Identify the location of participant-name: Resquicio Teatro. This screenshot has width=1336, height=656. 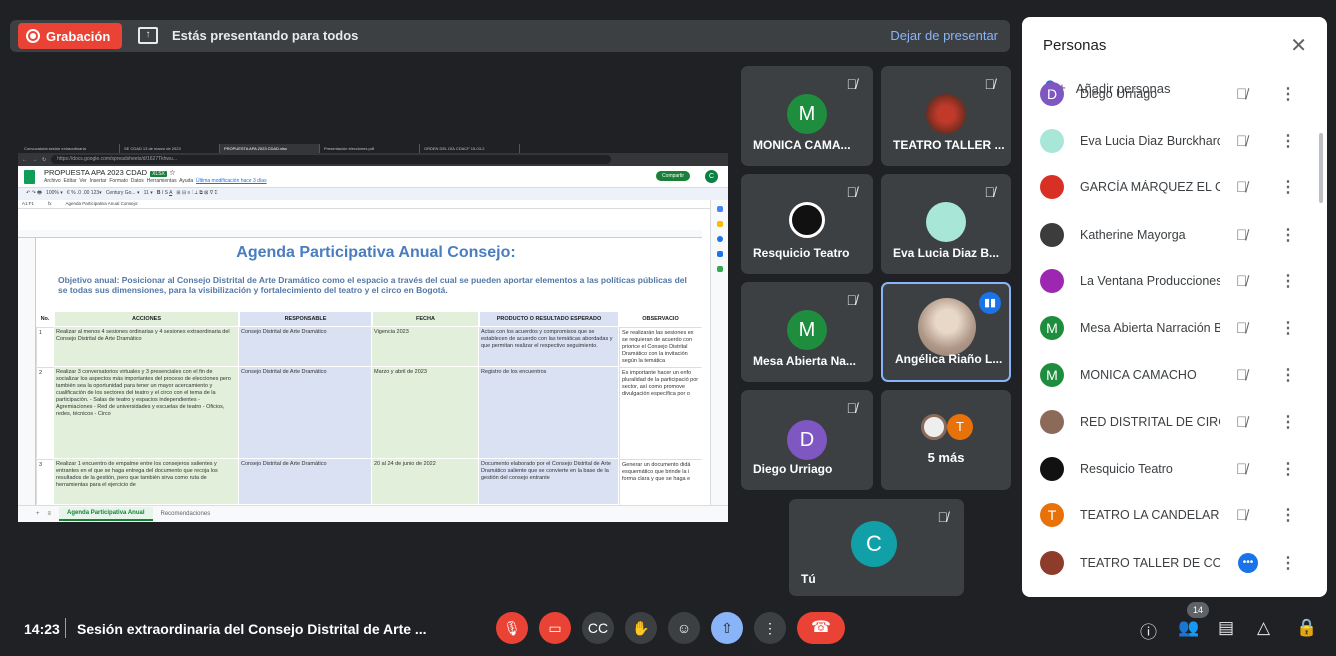
(801, 253).